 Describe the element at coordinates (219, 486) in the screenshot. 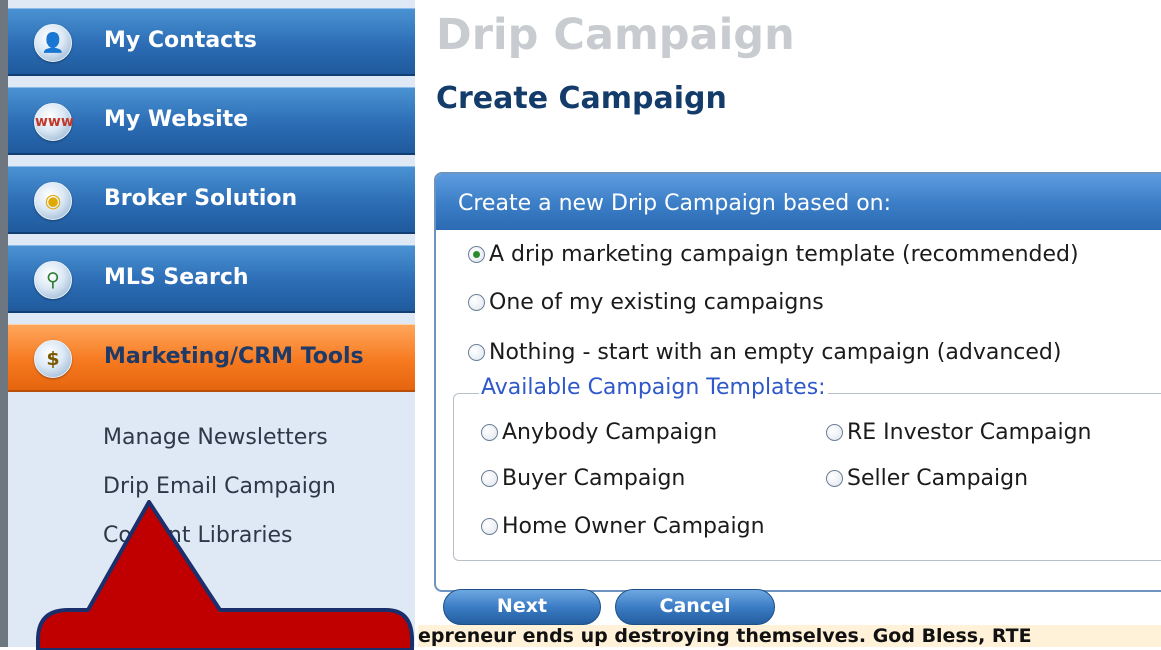

I see `drip-email-campaign-link: Drip Email Campaign` at that location.